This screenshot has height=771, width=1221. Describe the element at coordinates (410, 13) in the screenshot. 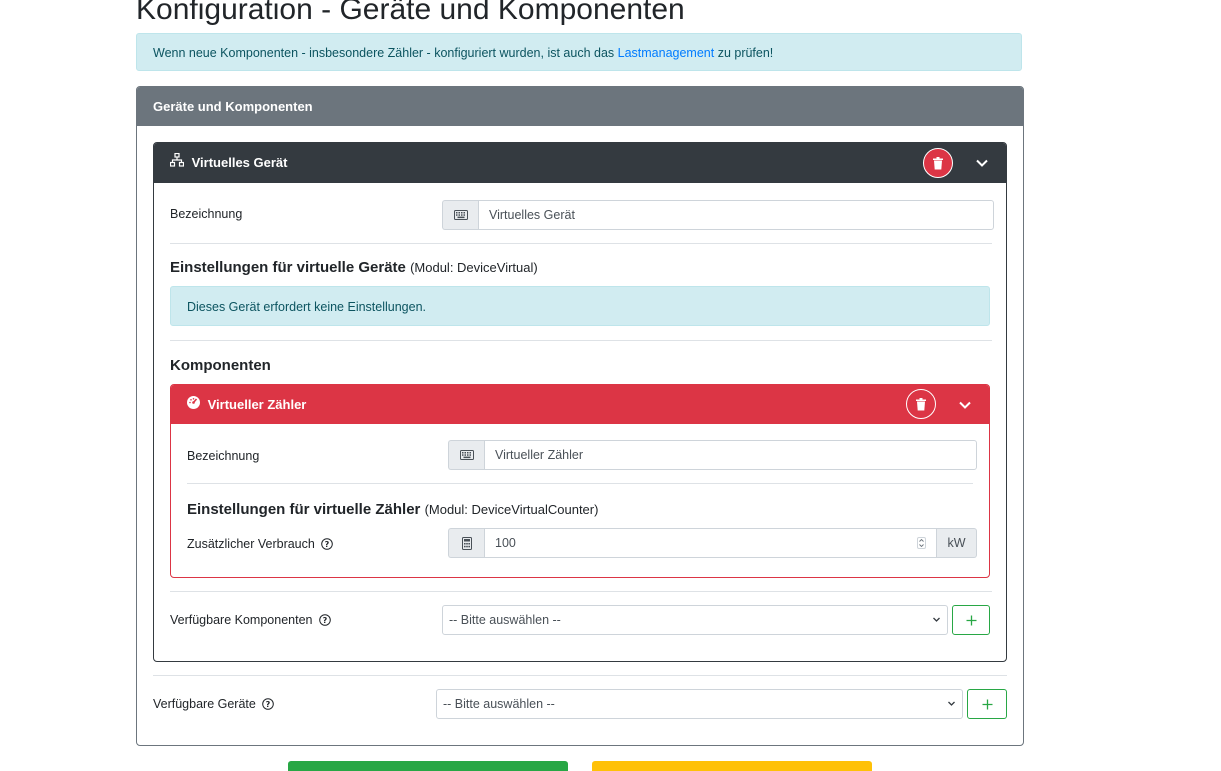

I see `page-title: Konfiguration - Geräte und Komponenten` at that location.